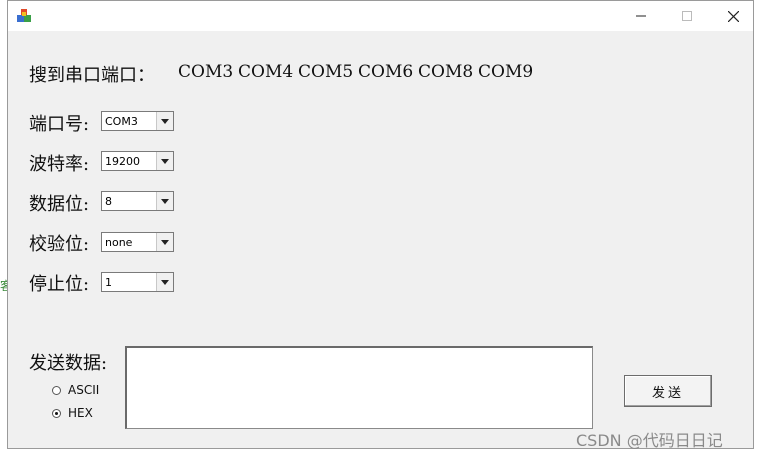 This screenshot has height=457, width=762. I want to click on parity-select: none, so click(137, 242).